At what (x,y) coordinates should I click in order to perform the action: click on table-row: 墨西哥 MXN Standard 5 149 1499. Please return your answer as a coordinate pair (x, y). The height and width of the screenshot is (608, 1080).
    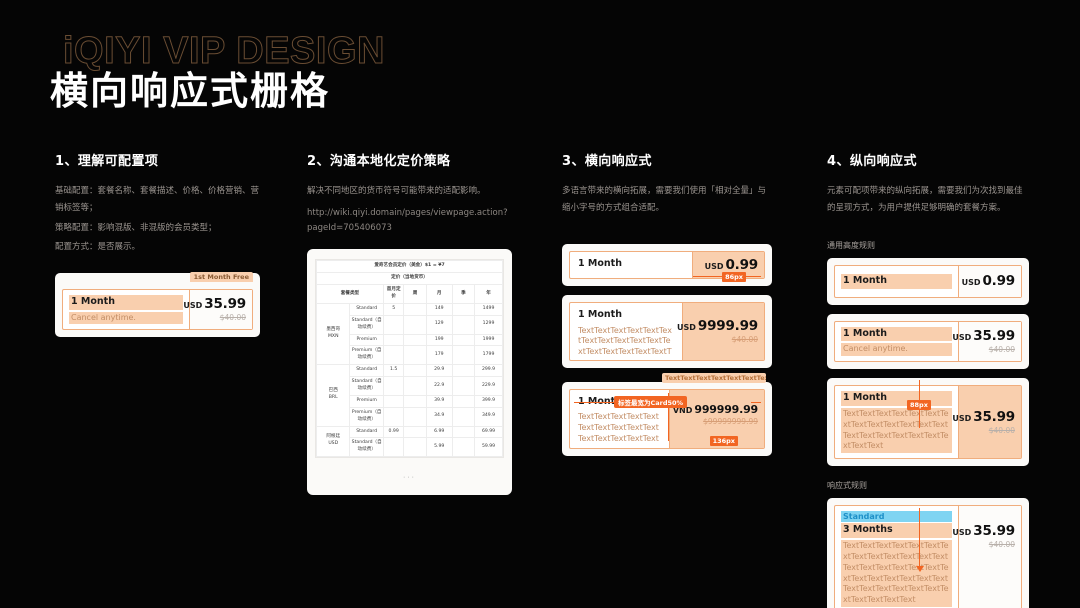
    Looking at the image, I should click on (409, 334).